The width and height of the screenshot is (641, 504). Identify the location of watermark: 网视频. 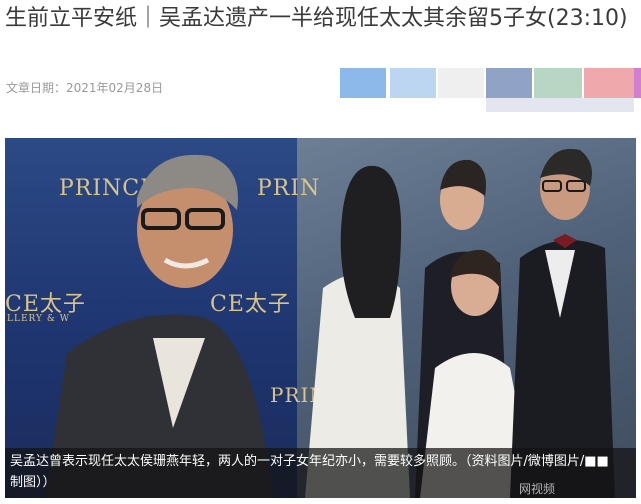
(537, 489).